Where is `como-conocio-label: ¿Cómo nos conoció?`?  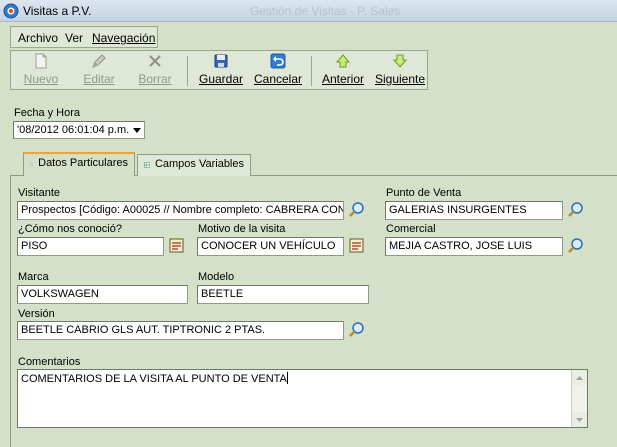 como-conocio-label: ¿Cómo nos conoció? is located at coordinates (70, 229).